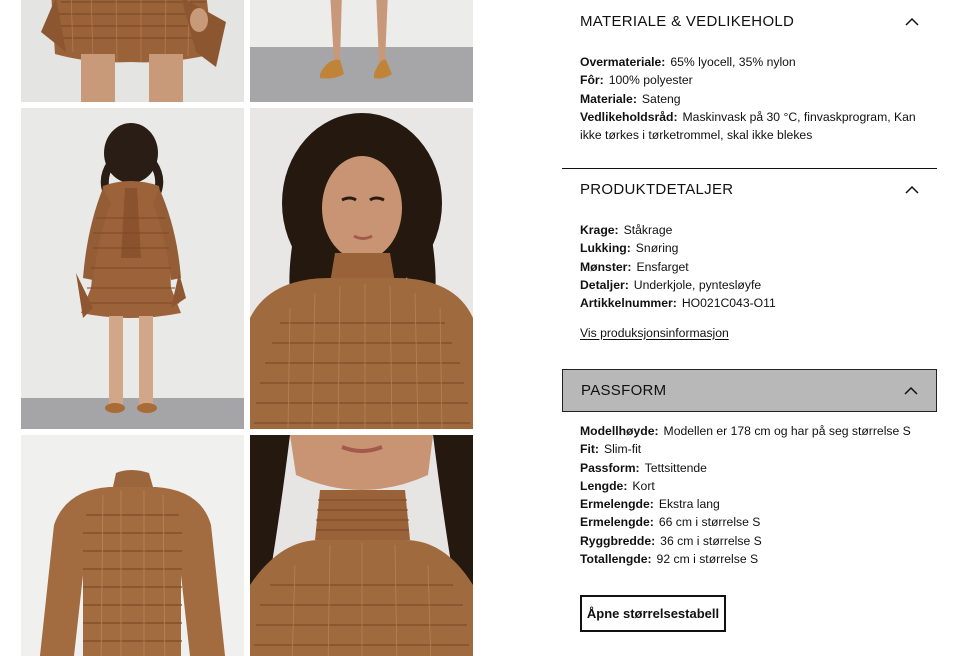 This screenshot has height=656, width=960. I want to click on detail-row: Totallengde: 92 cm i størrelse S, so click(669, 559).